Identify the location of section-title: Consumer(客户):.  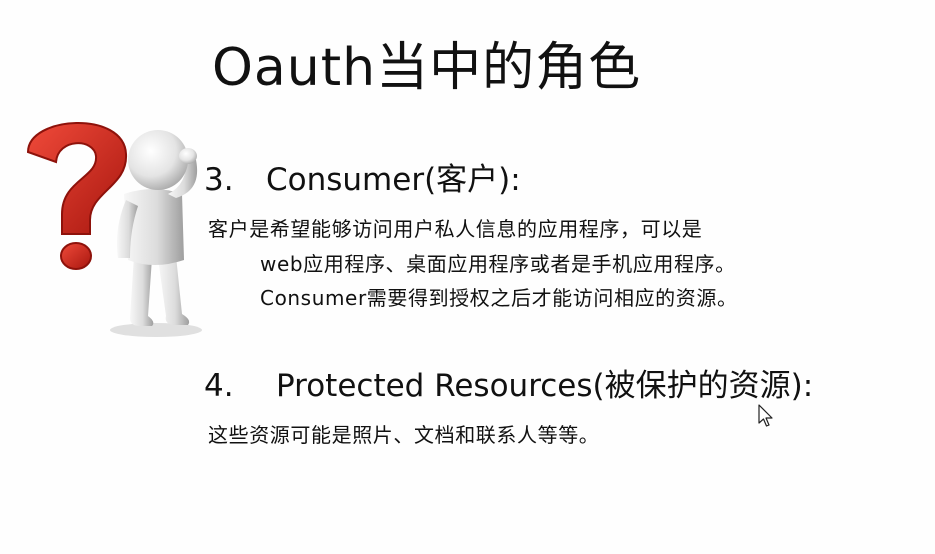
(393, 180).